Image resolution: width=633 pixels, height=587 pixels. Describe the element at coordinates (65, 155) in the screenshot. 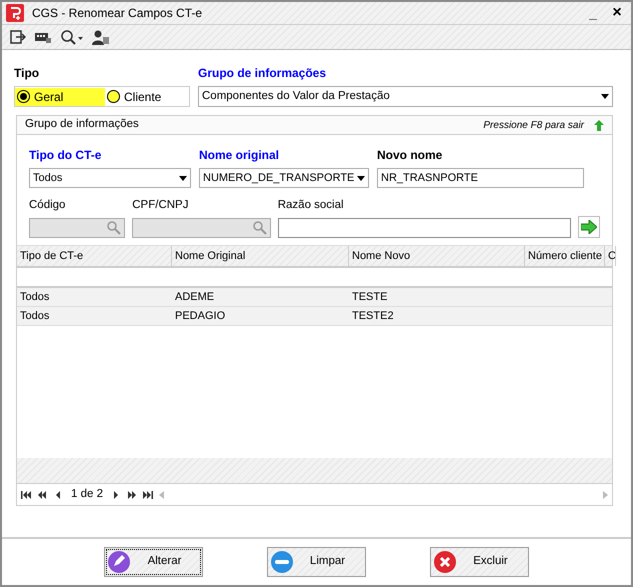

I see `field-label: Tipo do CT-e` at that location.